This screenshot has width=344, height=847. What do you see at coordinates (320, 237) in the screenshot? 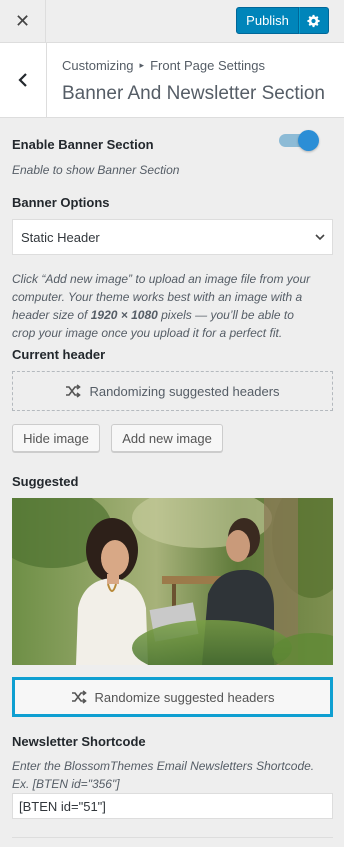
I see `chevron-down-icon` at bounding box center [320, 237].